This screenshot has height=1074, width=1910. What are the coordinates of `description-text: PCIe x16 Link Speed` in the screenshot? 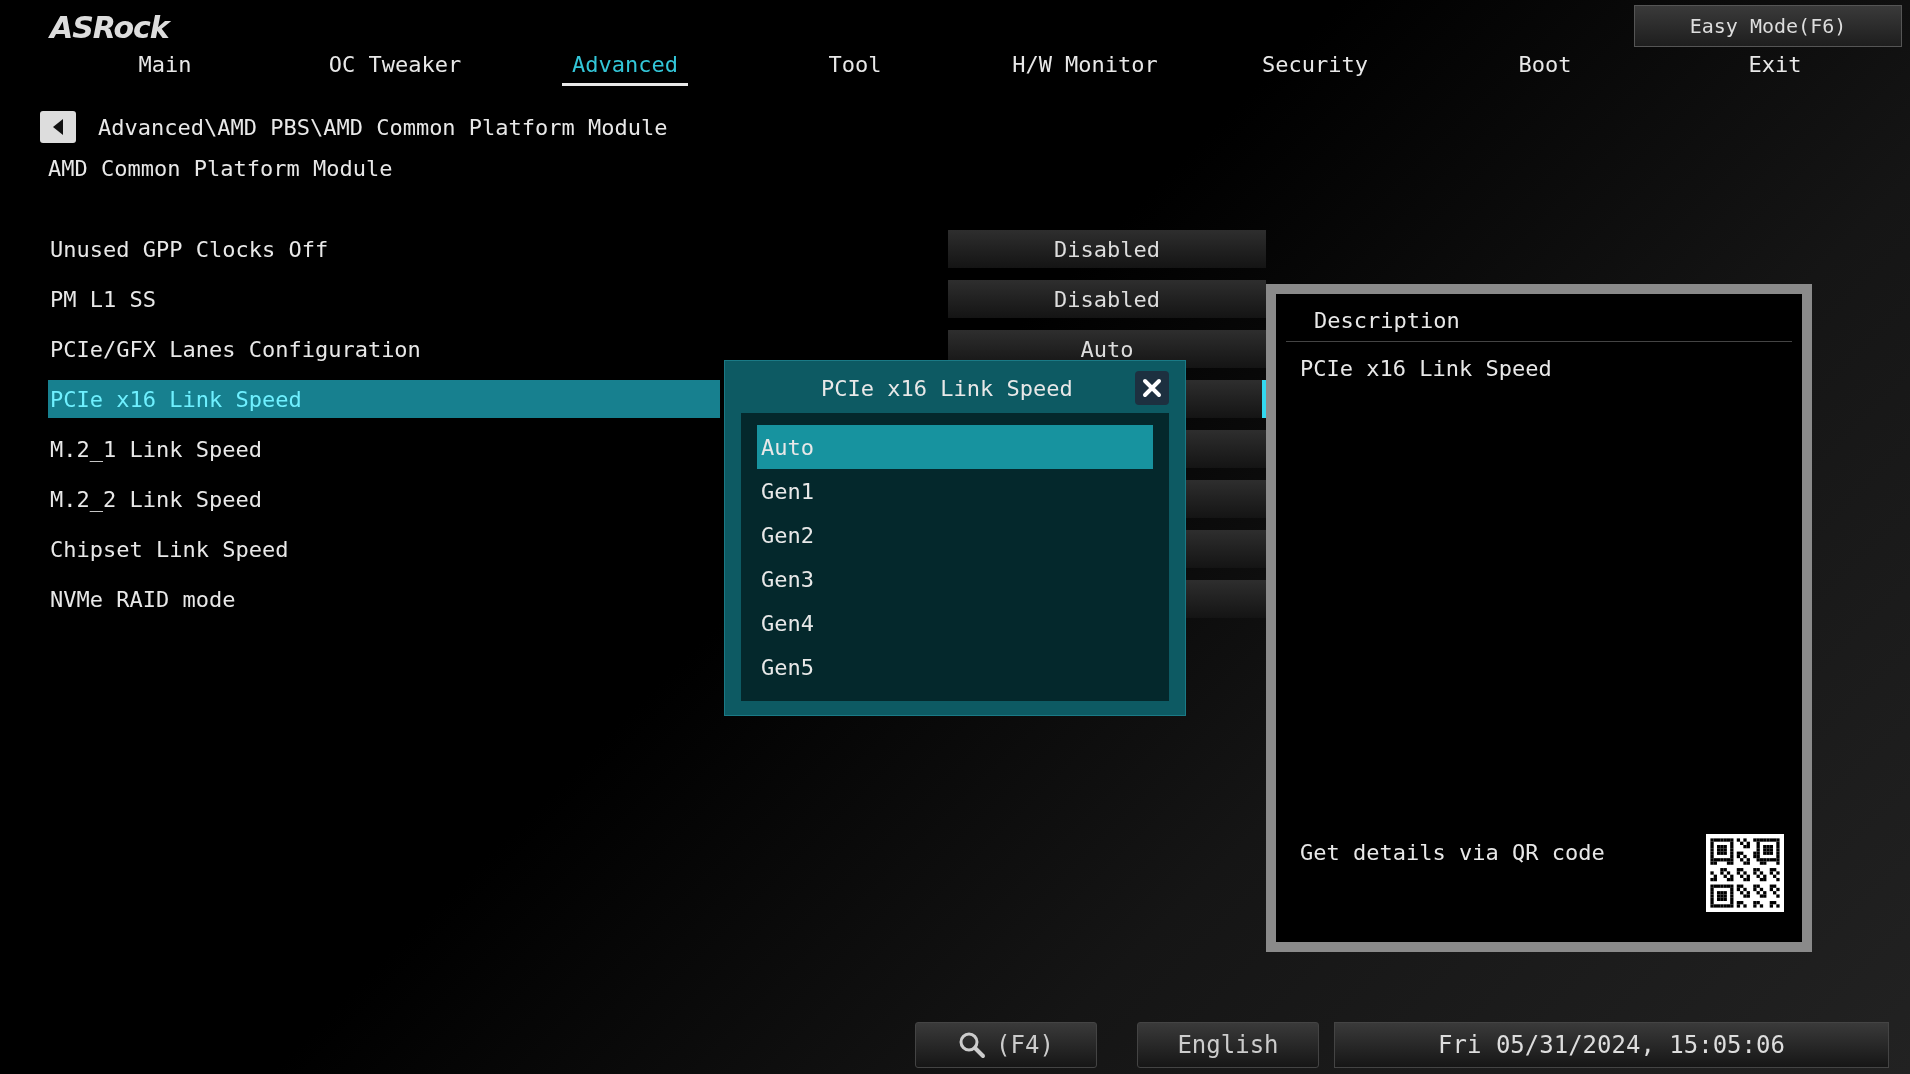 It's located at (1426, 369).